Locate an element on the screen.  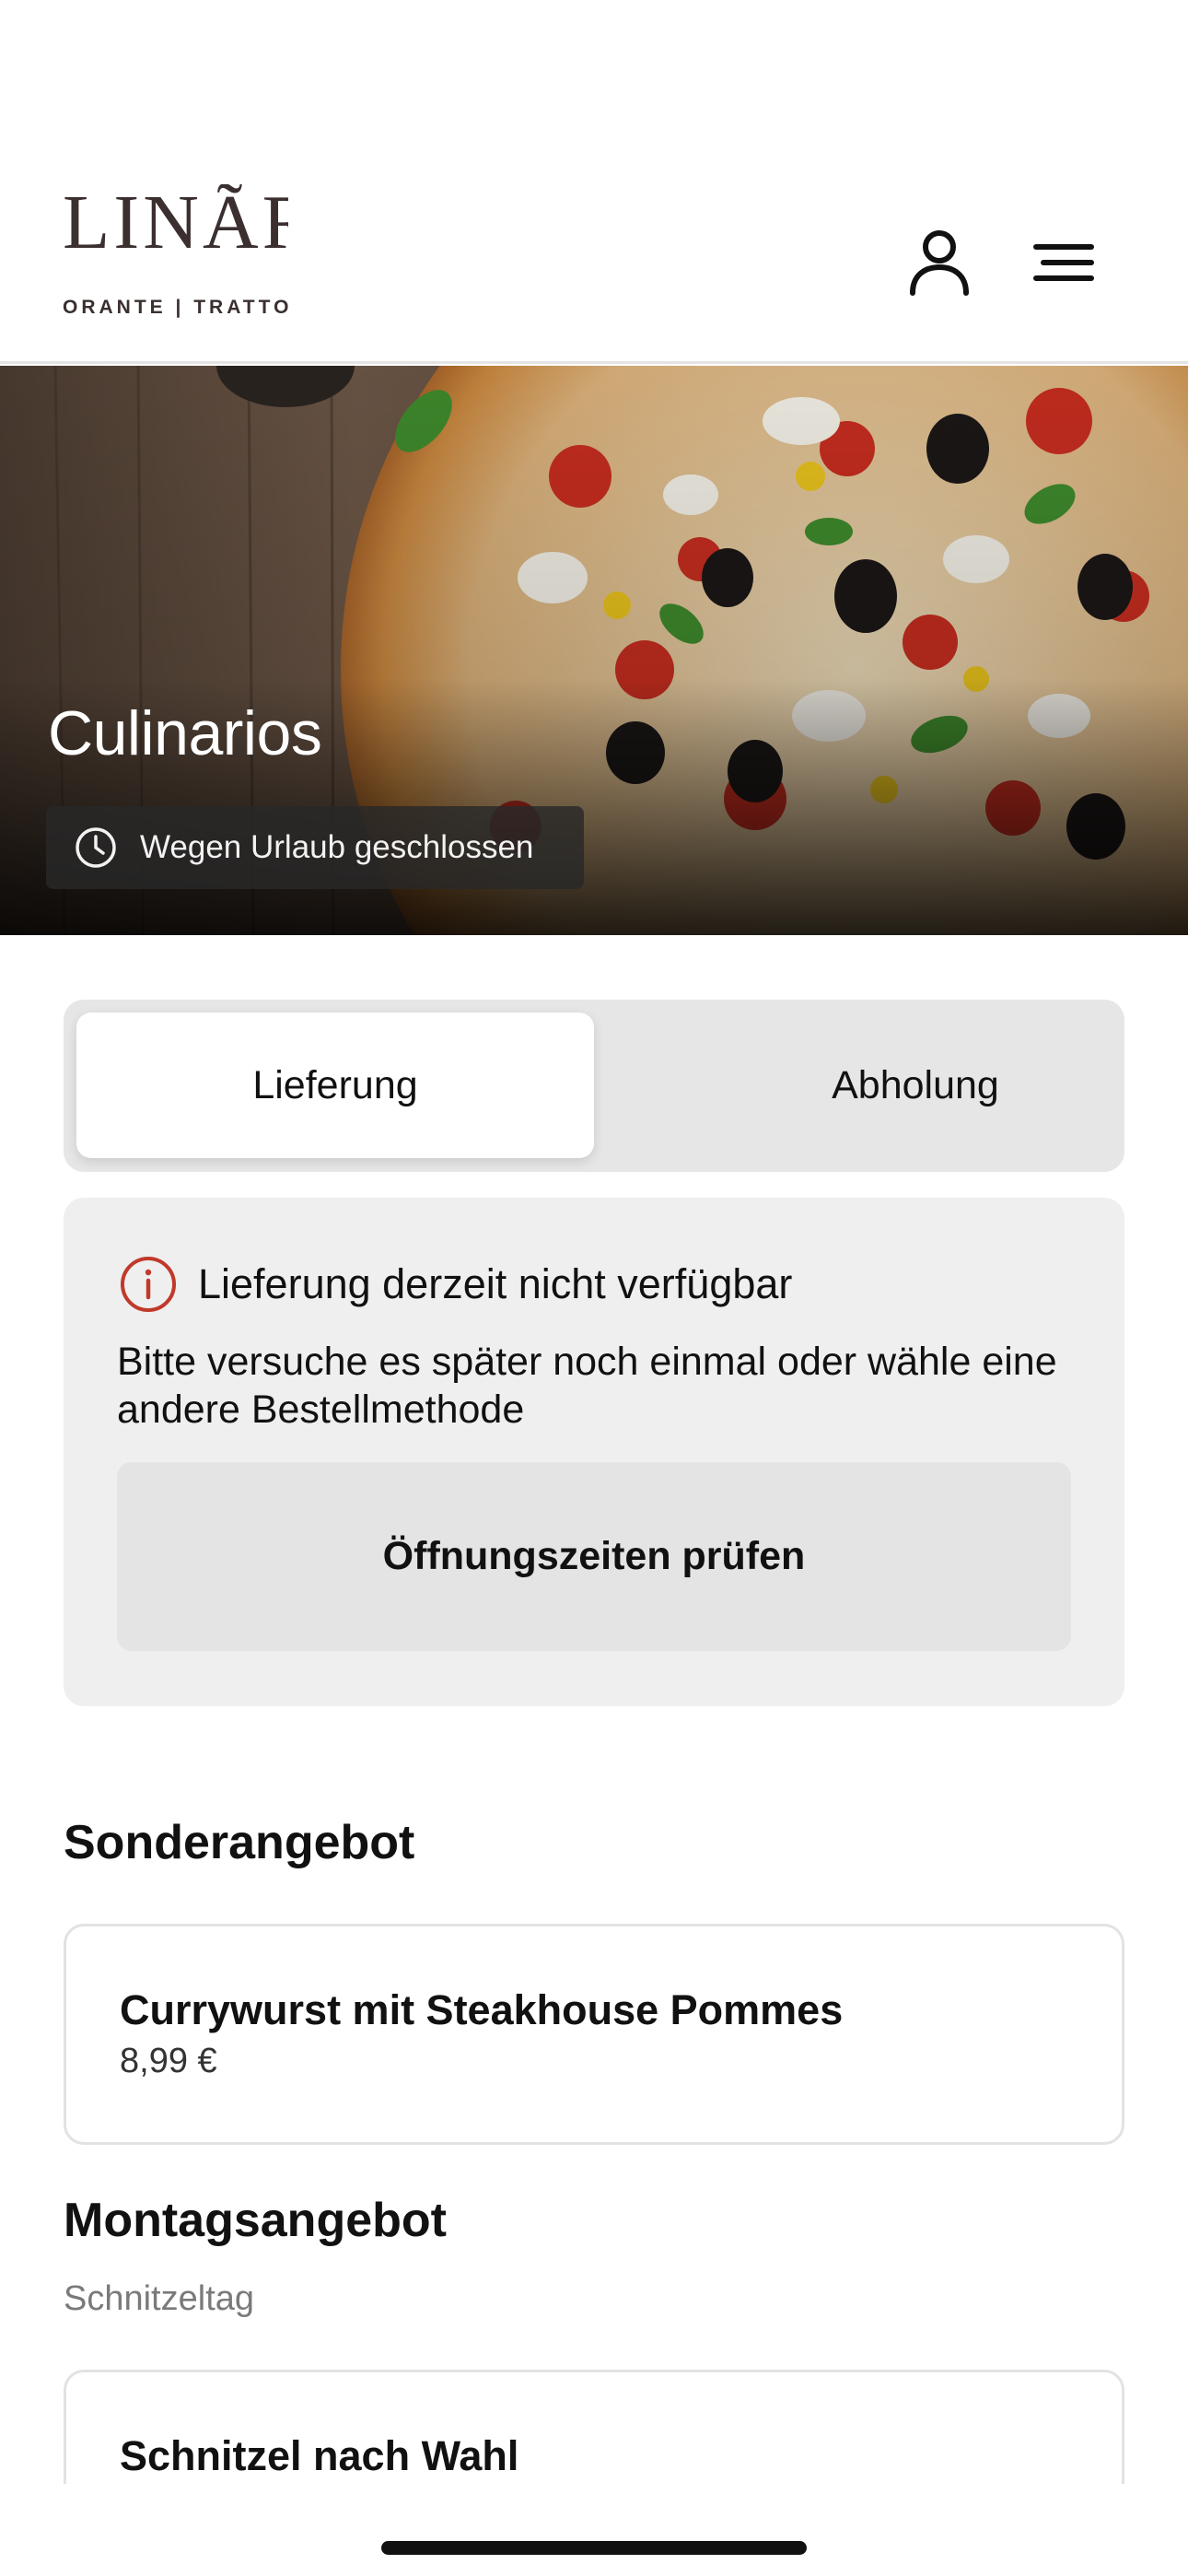
opening-status-text: Wegen Urlaub geschlossen is located at coordinates (337, 847).